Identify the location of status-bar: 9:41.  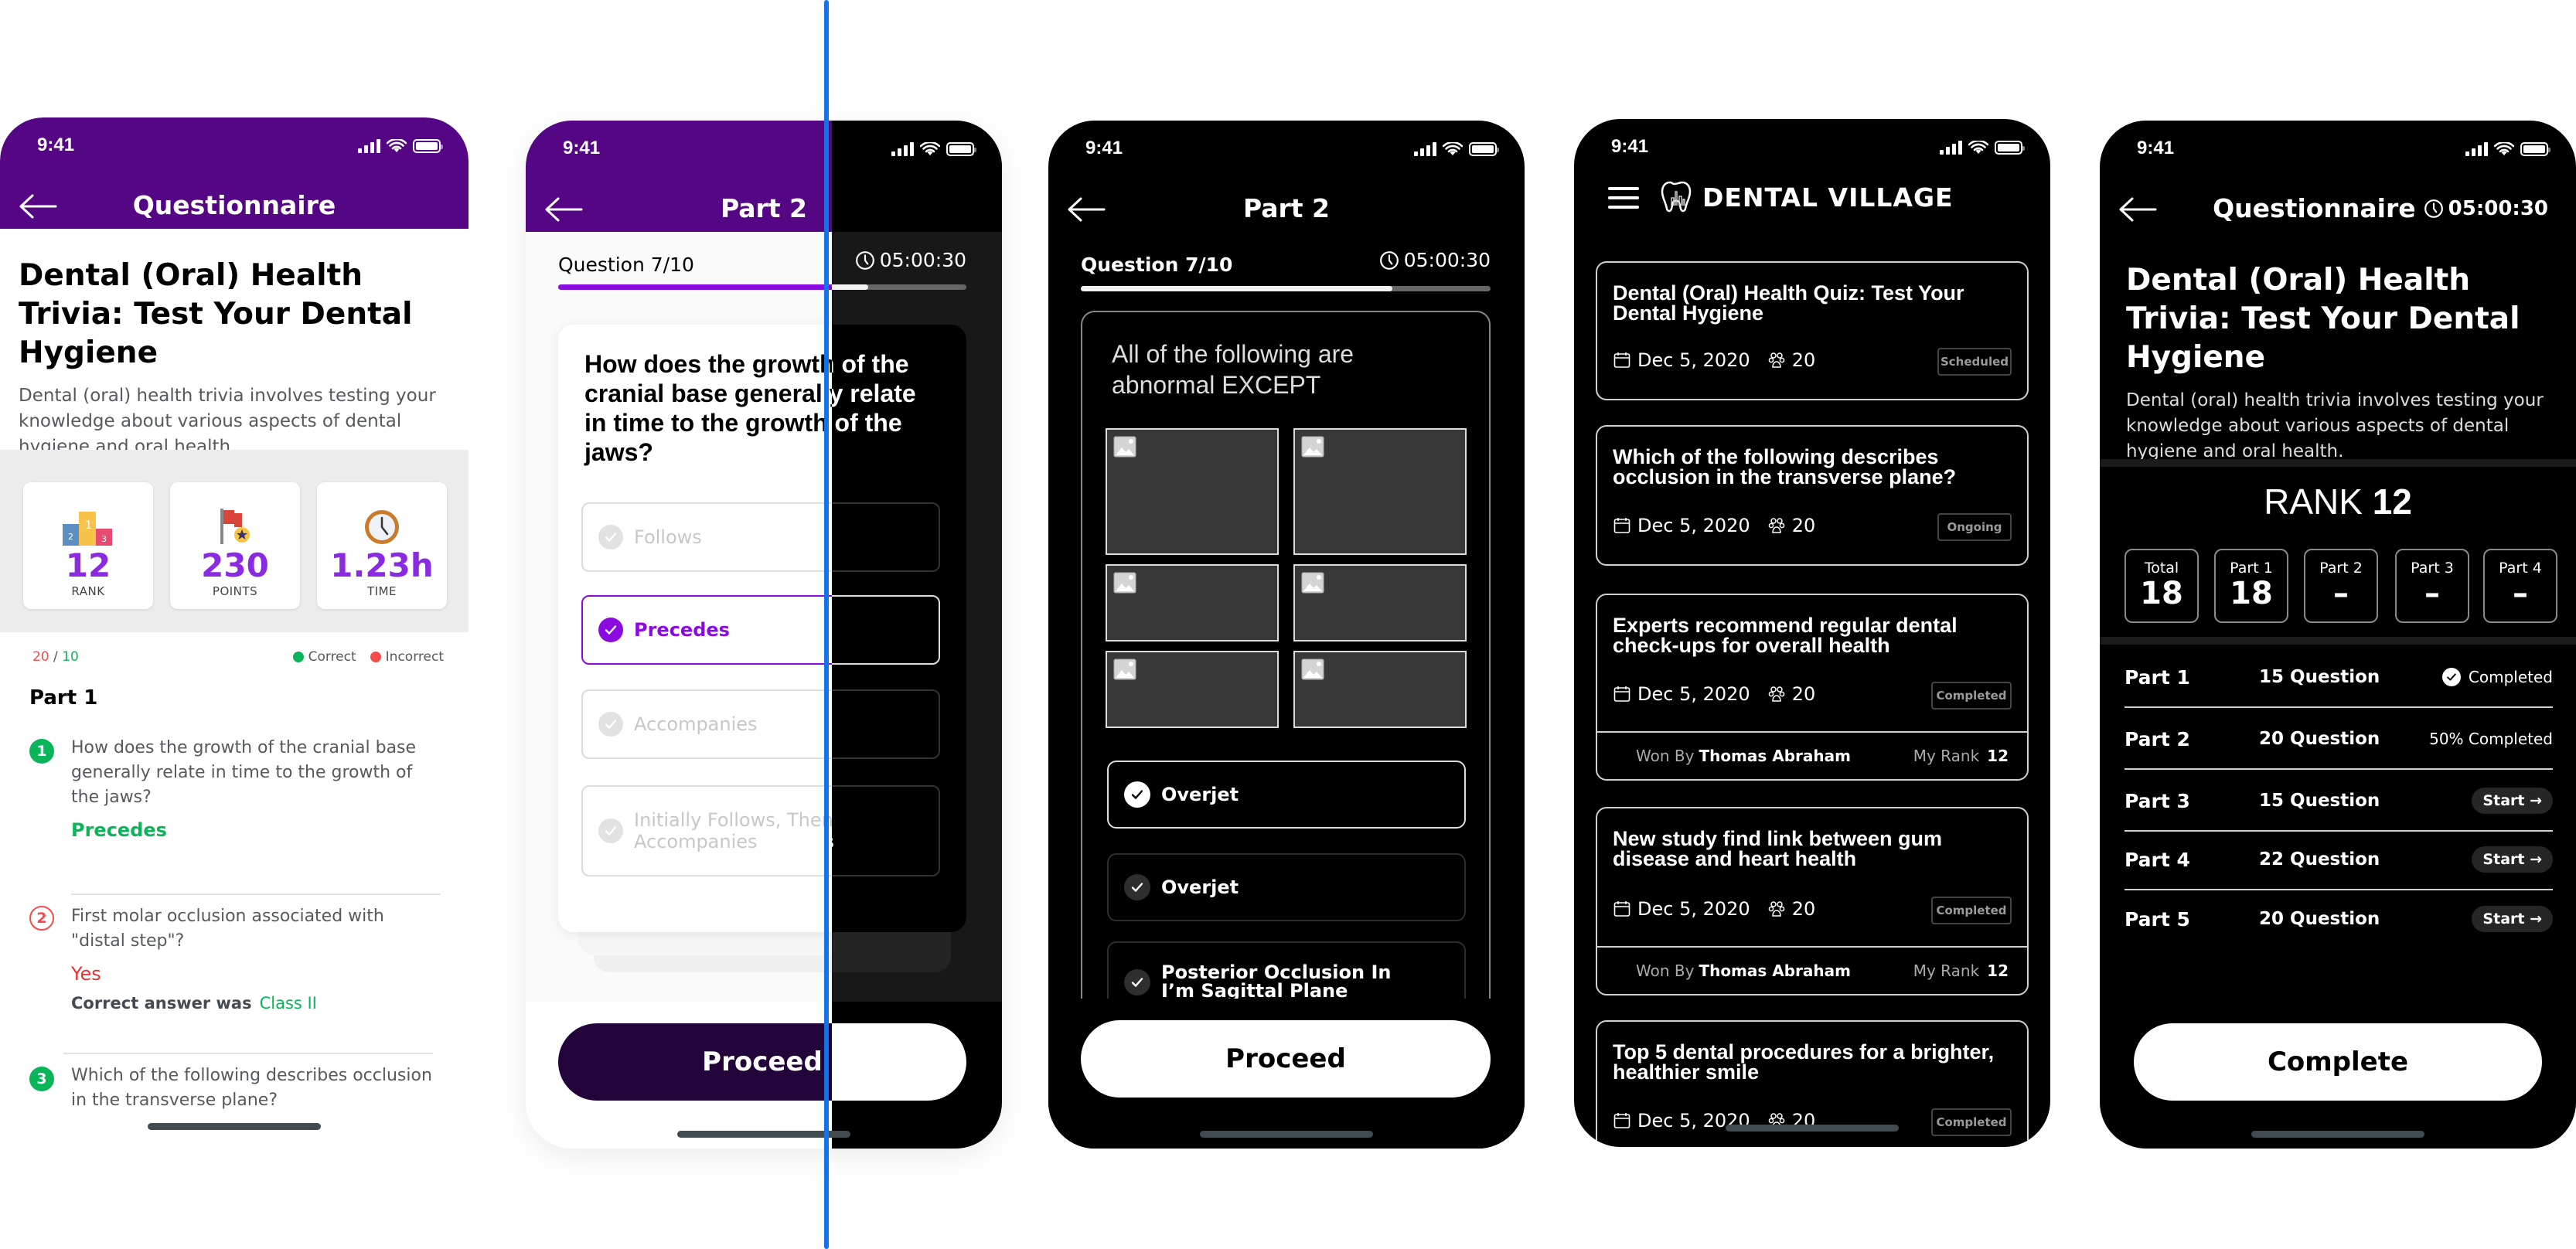
(1286, 151).